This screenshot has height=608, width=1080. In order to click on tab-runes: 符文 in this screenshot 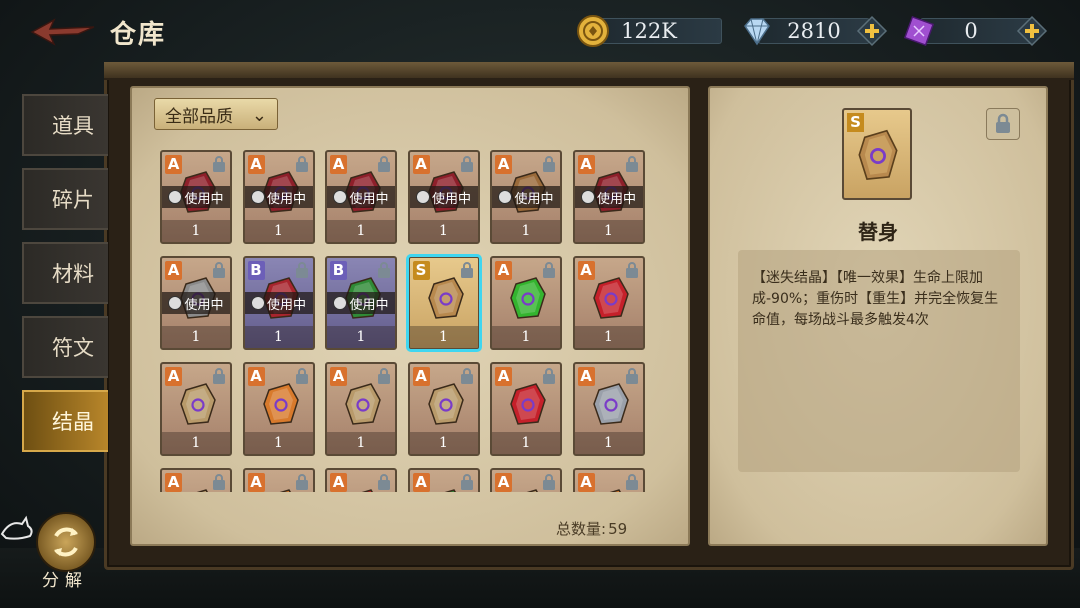, I will do `click(65, 347)`.